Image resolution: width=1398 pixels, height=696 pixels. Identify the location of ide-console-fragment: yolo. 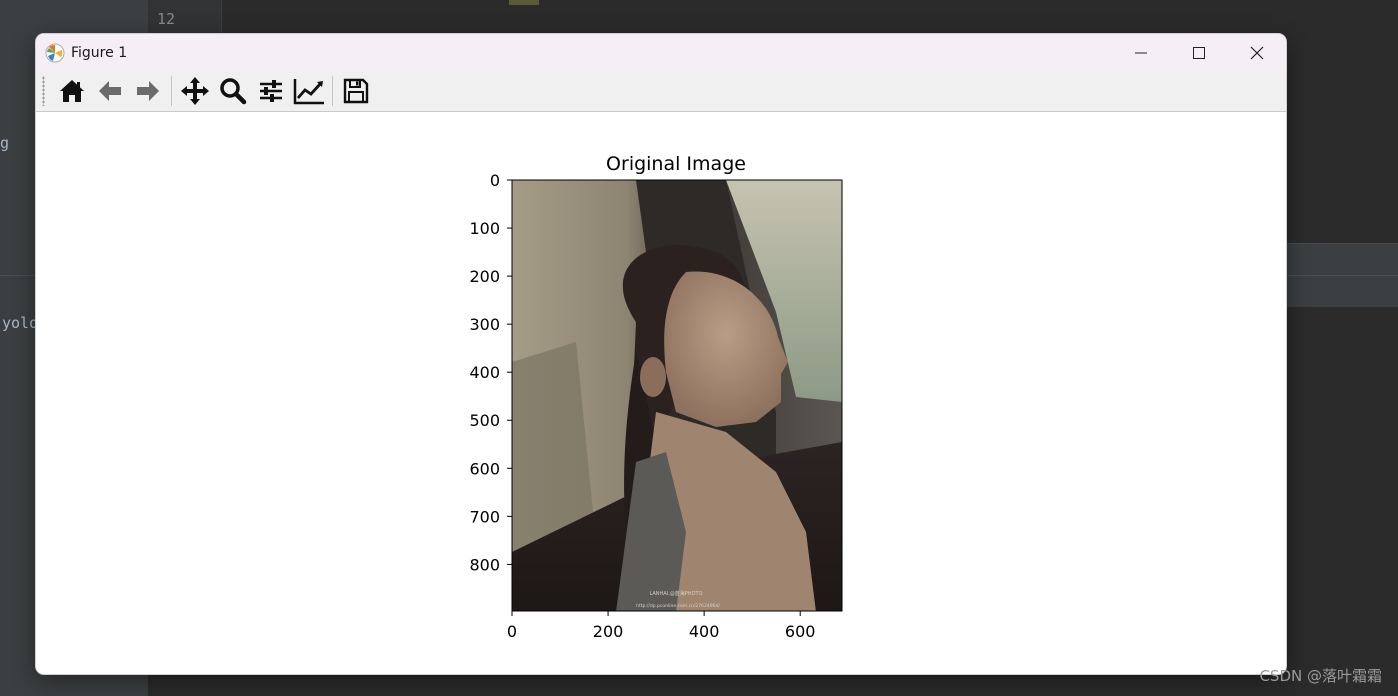
(20, 323).